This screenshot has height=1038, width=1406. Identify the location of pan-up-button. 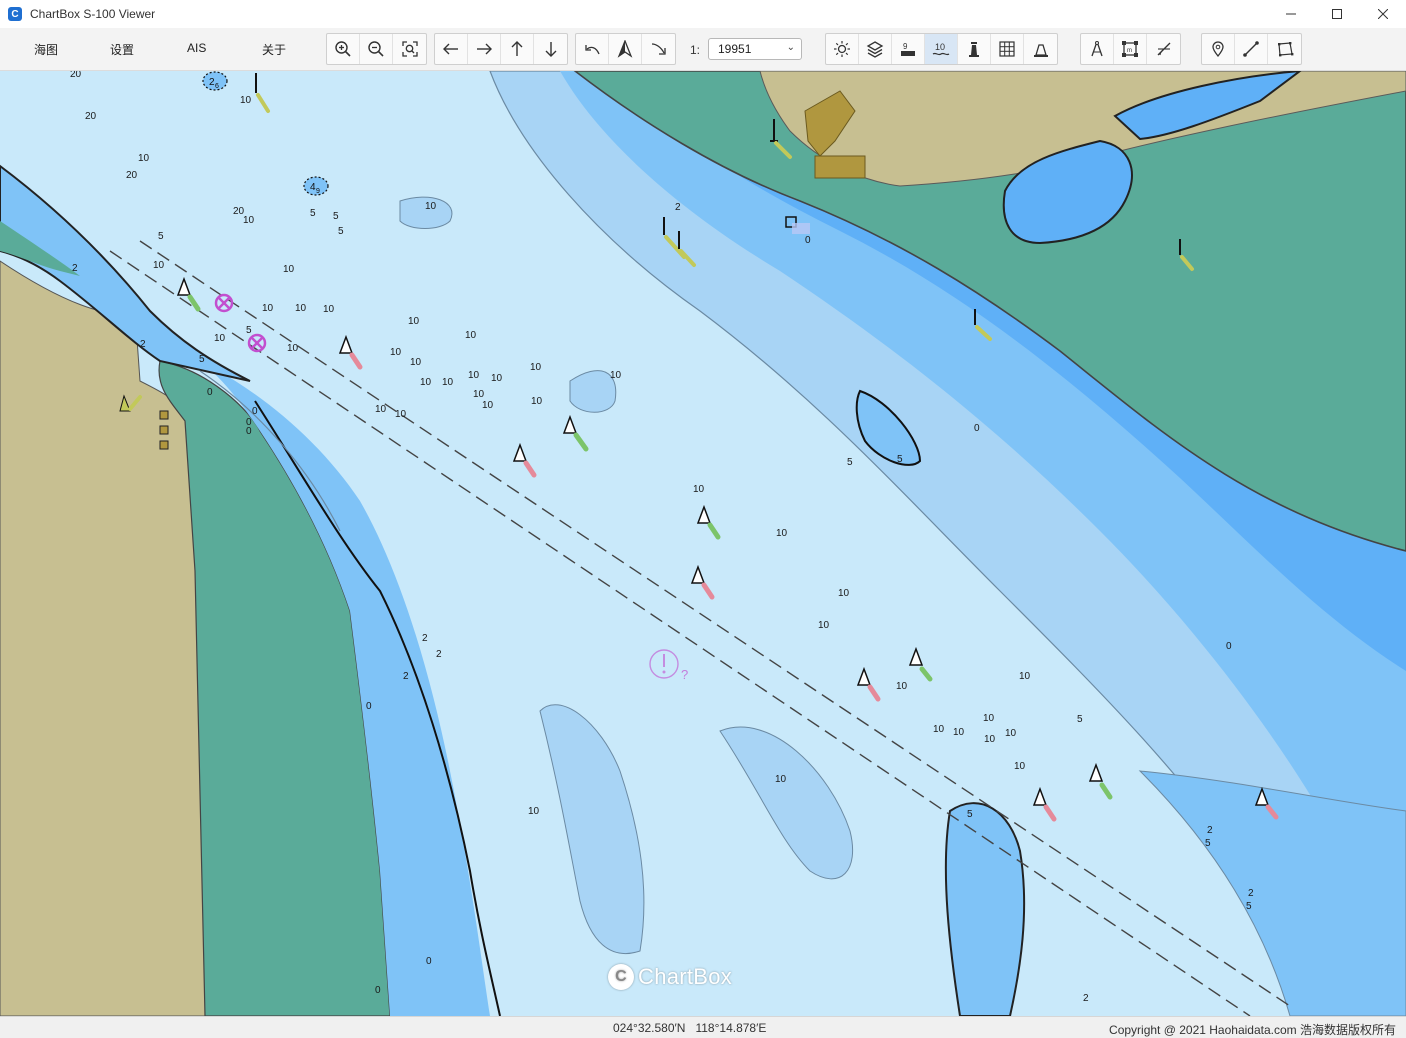
(517, 49).